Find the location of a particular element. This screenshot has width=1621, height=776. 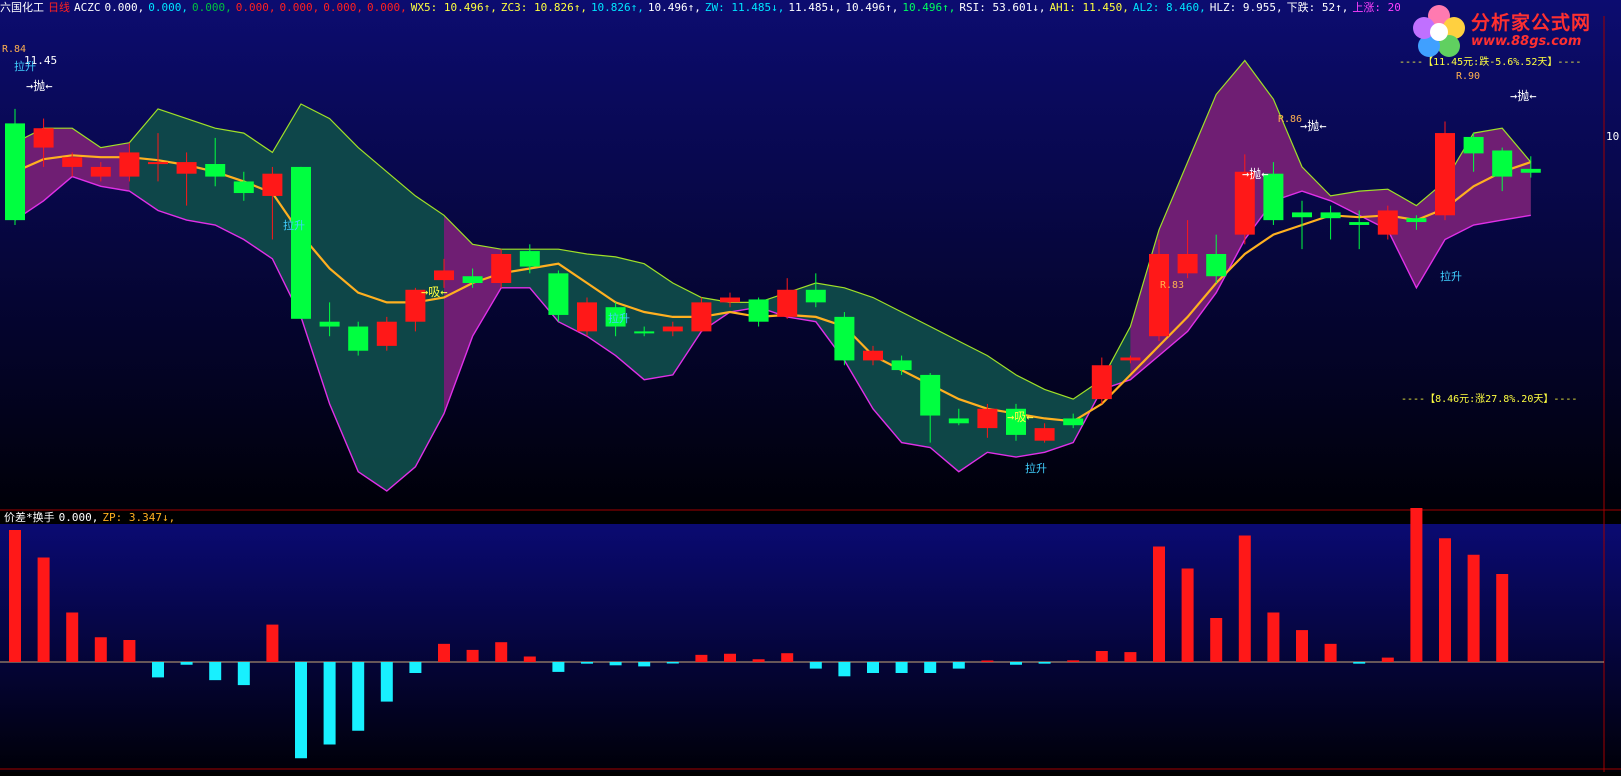

label-absorb-1: →吸← is located at coordinates (434, 292).